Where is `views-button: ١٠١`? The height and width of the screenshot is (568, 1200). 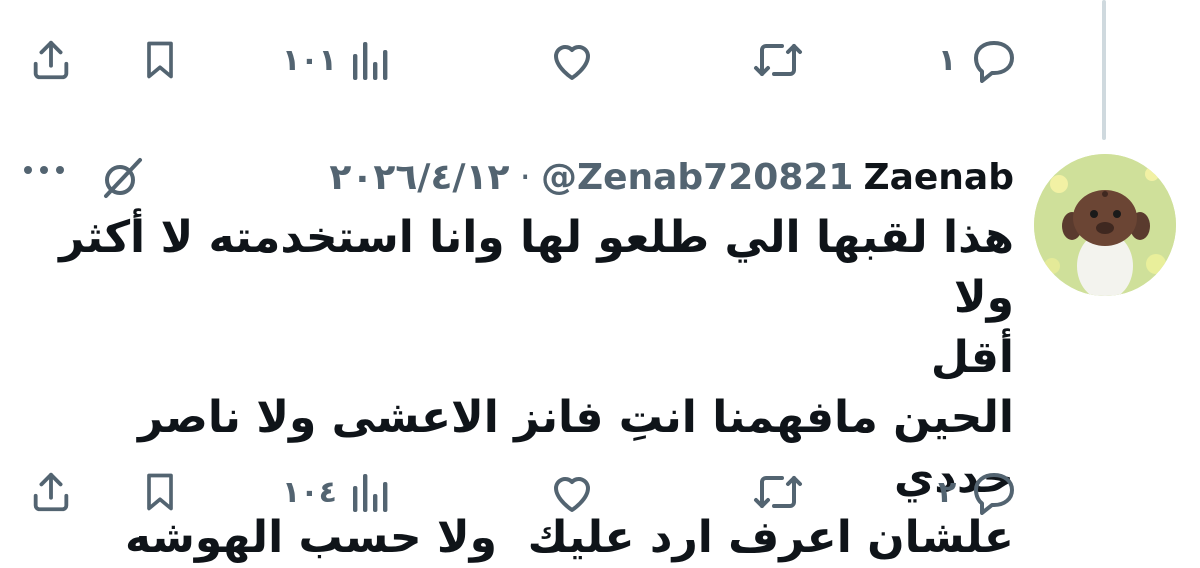 views-button: ١٠١ is located at coordinates (336, 60).